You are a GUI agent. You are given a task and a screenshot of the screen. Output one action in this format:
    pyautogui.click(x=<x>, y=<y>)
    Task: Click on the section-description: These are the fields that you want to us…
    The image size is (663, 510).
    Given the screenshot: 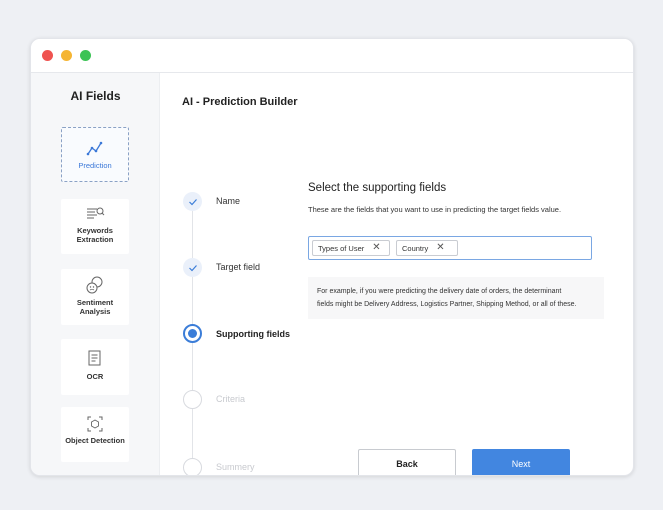 What is the action you would take?
    pyautogui.click(x=435, y=209)
    